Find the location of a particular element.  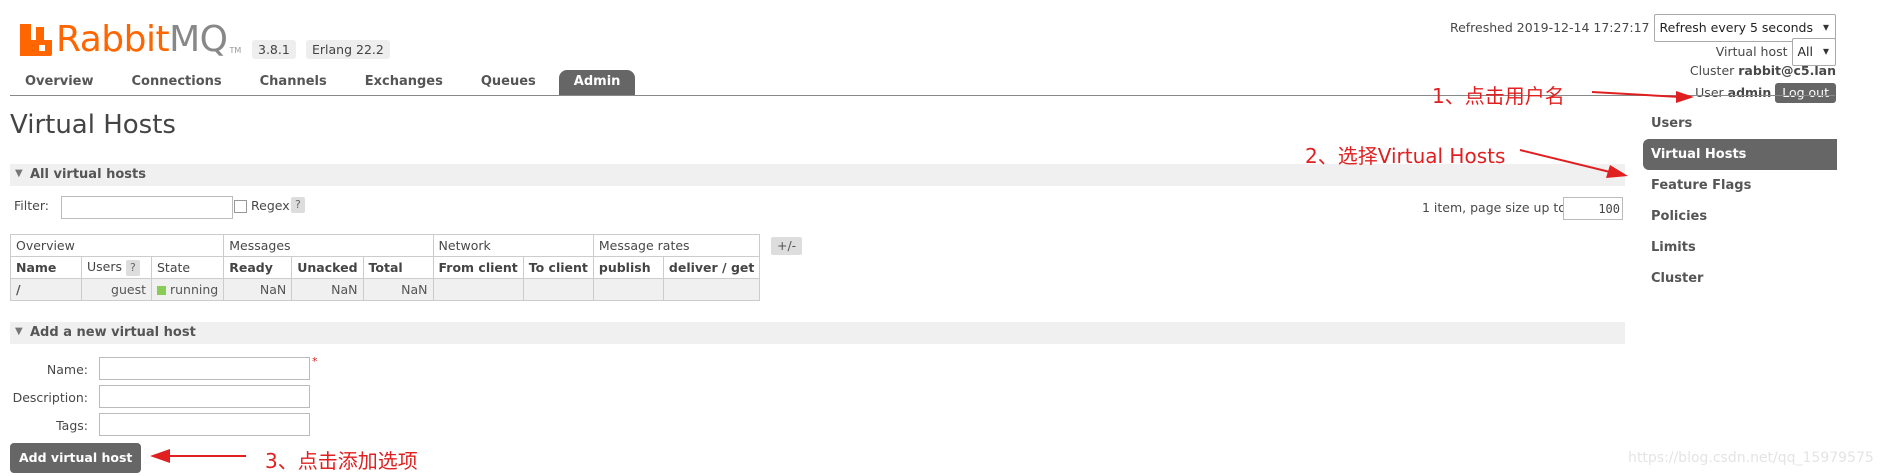

arrow-step1-line is located at coordinates (1636, 94).